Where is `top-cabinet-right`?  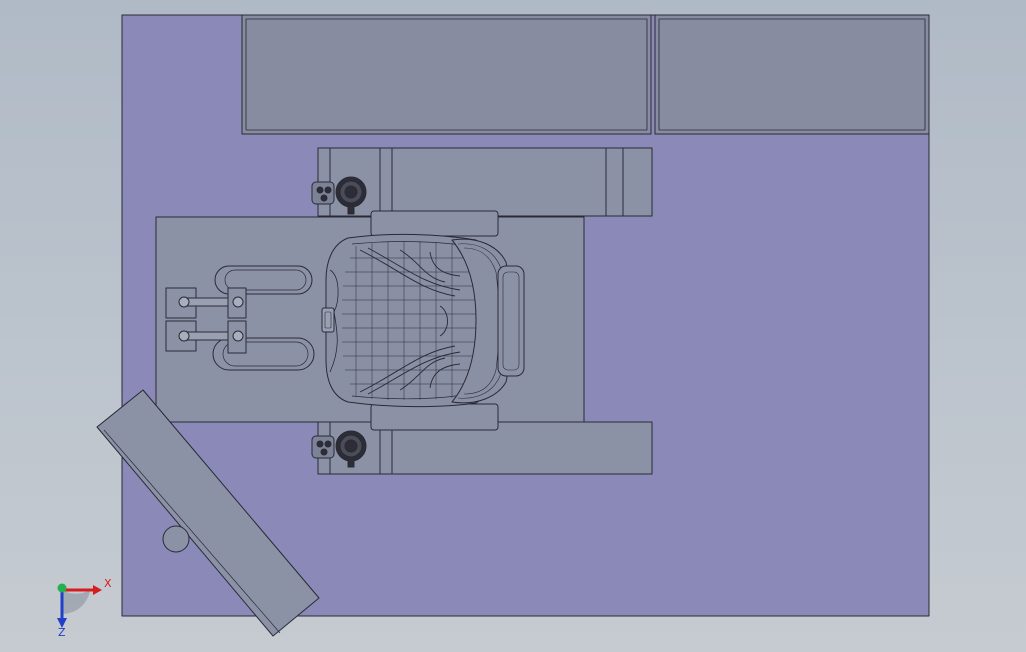 top-cabinet-right is located at coordinates (792, 74).